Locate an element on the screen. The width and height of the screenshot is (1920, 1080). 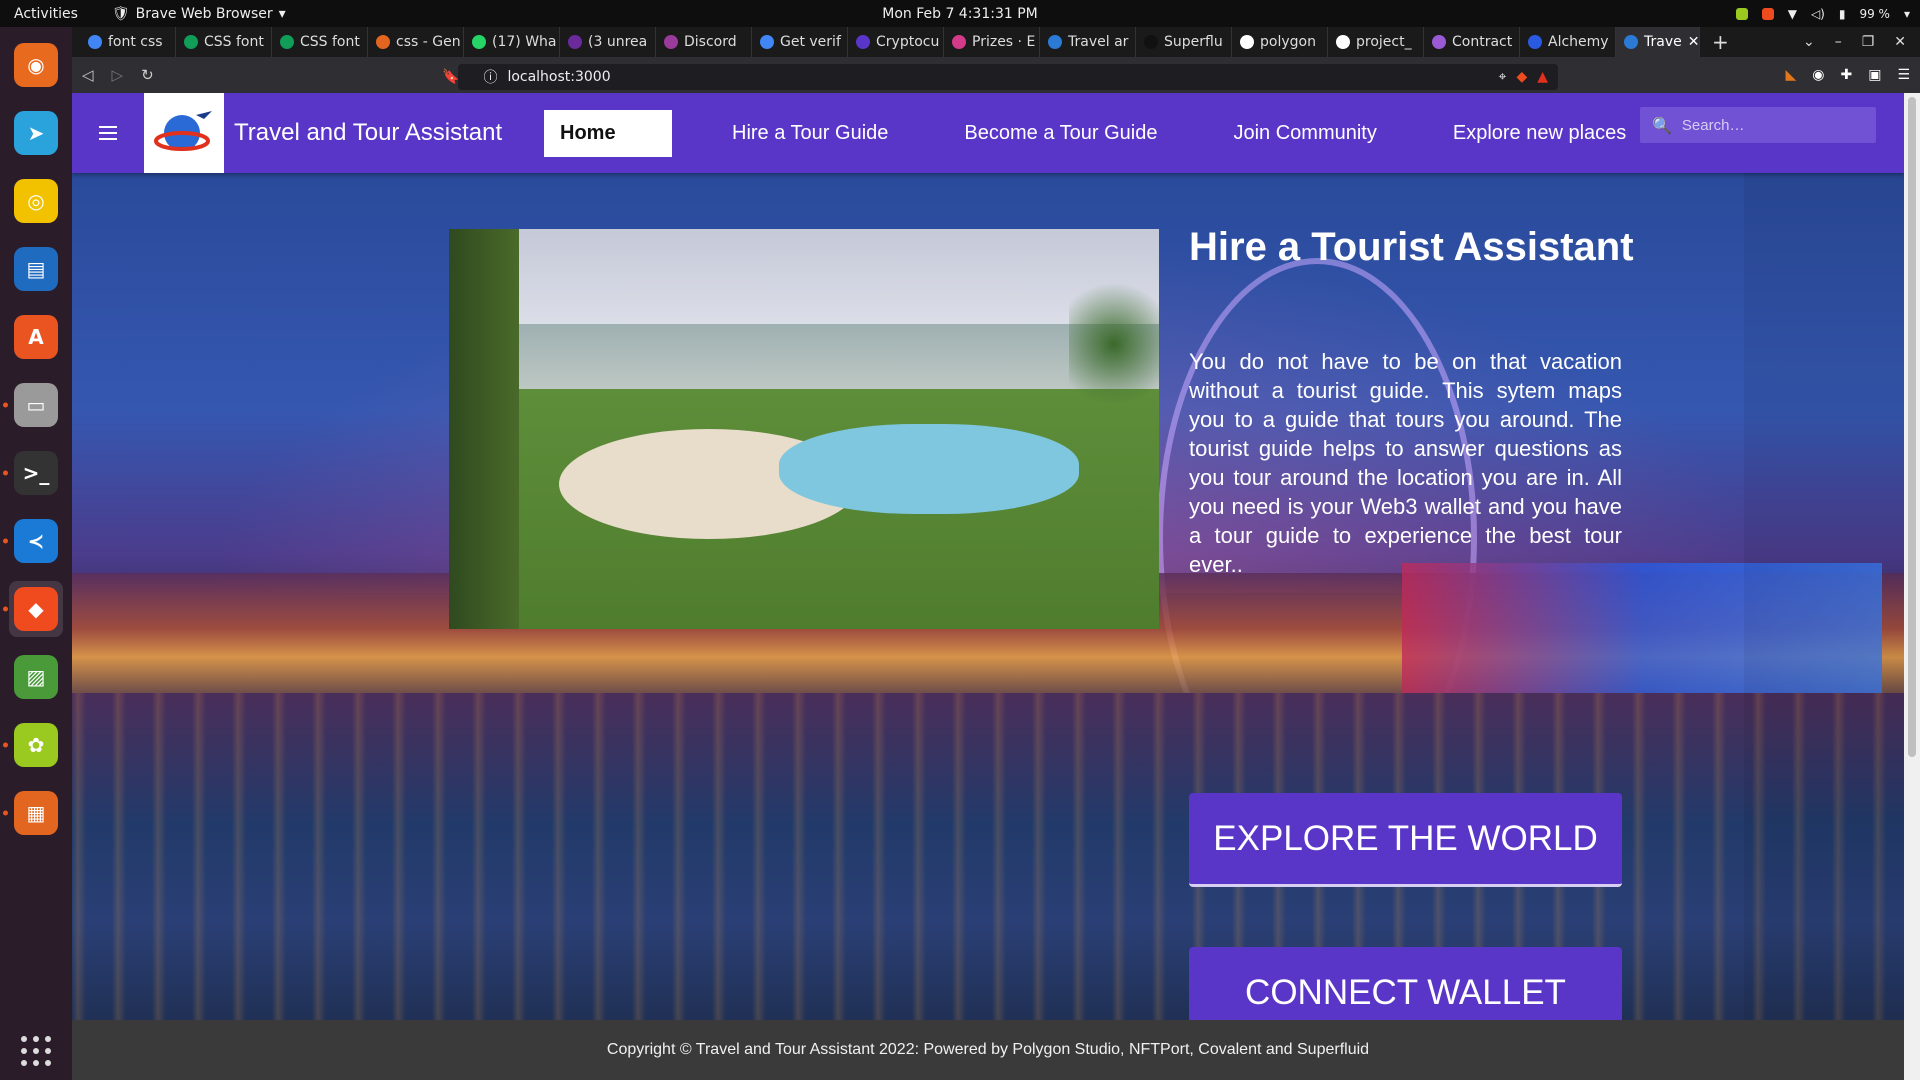
dock-polygon-app: ✿ is located at coordinates (33, 745).